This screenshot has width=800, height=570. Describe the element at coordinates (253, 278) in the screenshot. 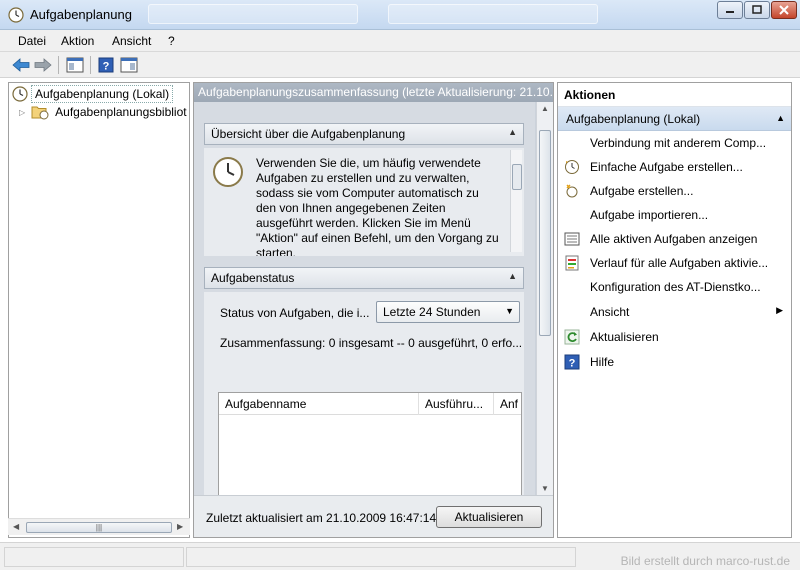

I see `status-title: Aufgabenstatus` at that location.